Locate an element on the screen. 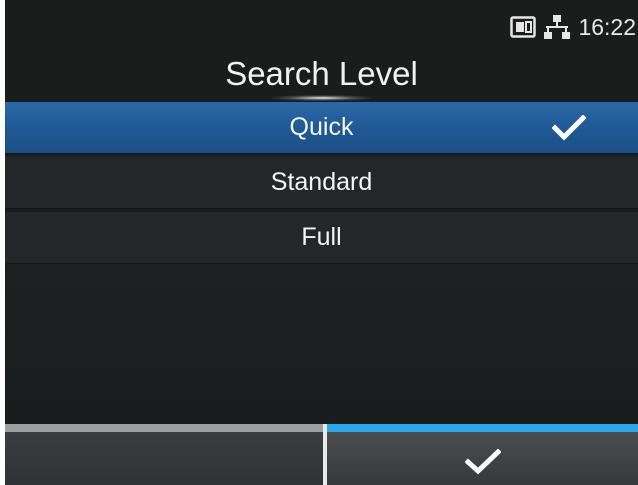  softkey-divider is located at coordinates (325, 454).